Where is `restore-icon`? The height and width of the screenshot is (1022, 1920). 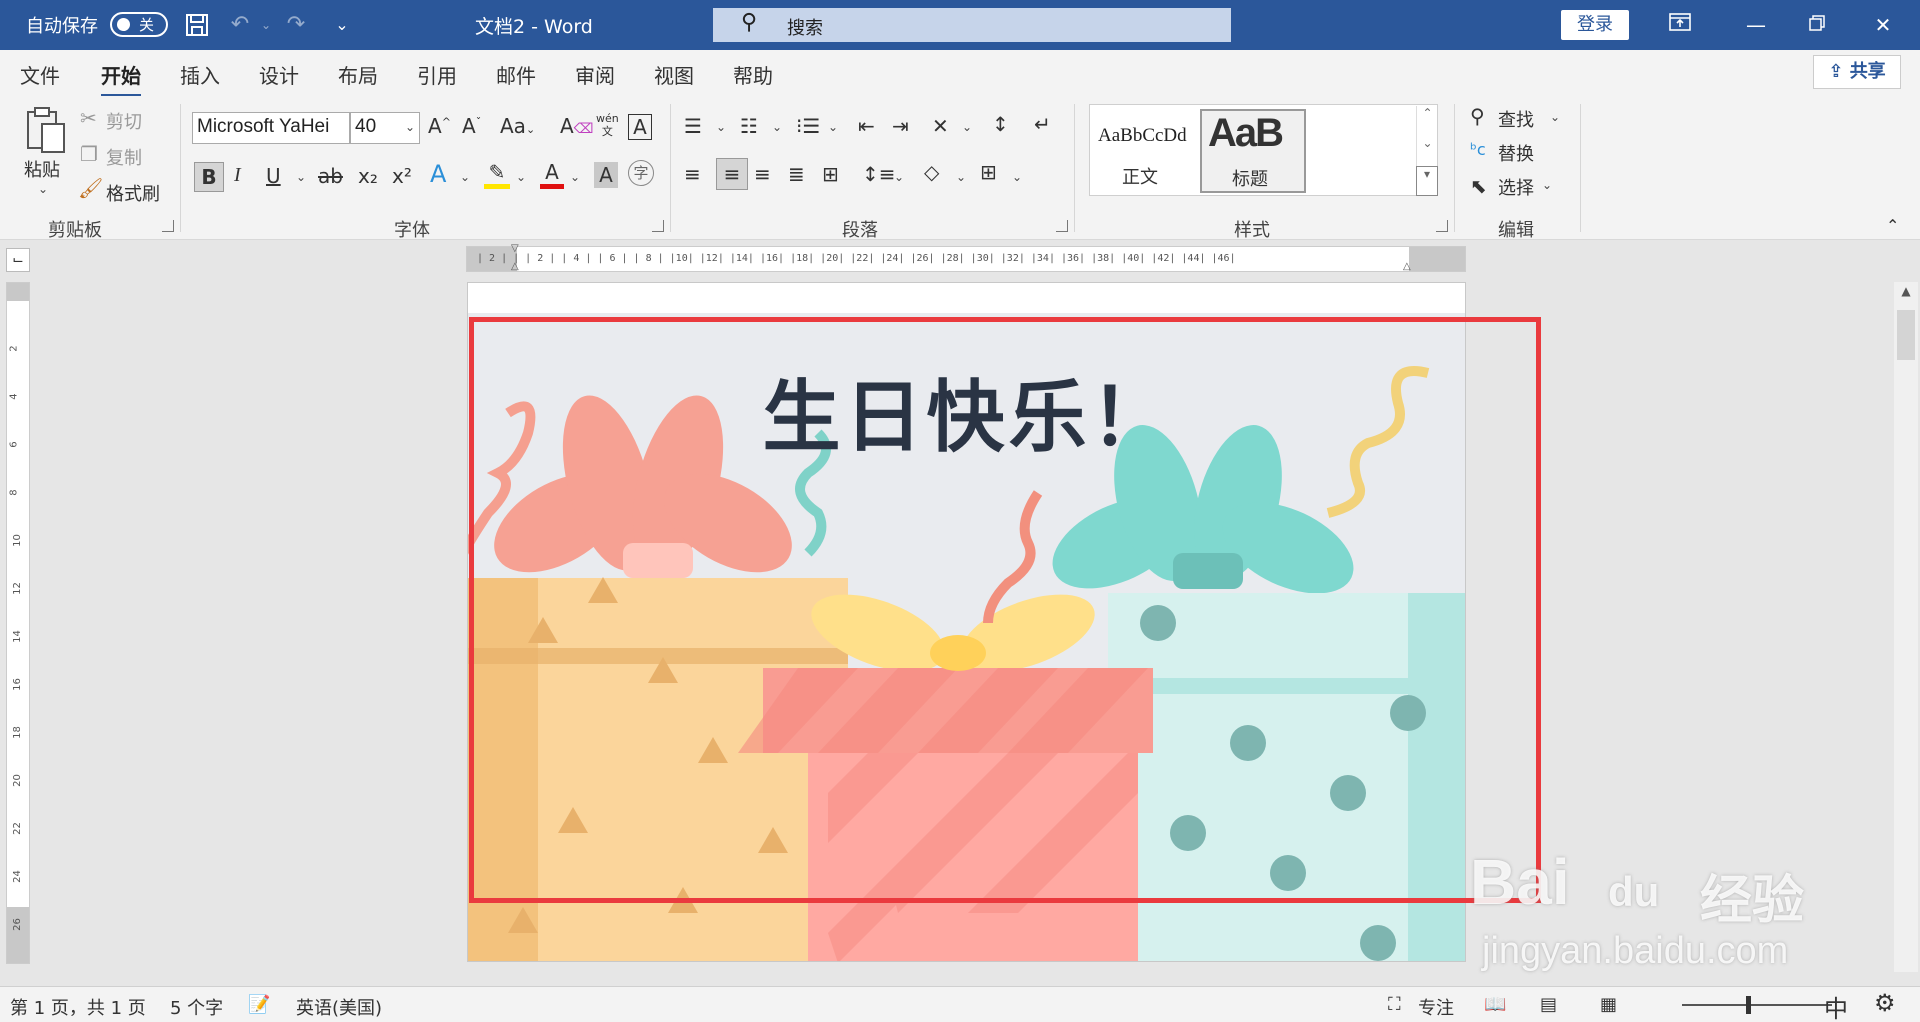 restore-icon is located at coordinates (1817, 25).